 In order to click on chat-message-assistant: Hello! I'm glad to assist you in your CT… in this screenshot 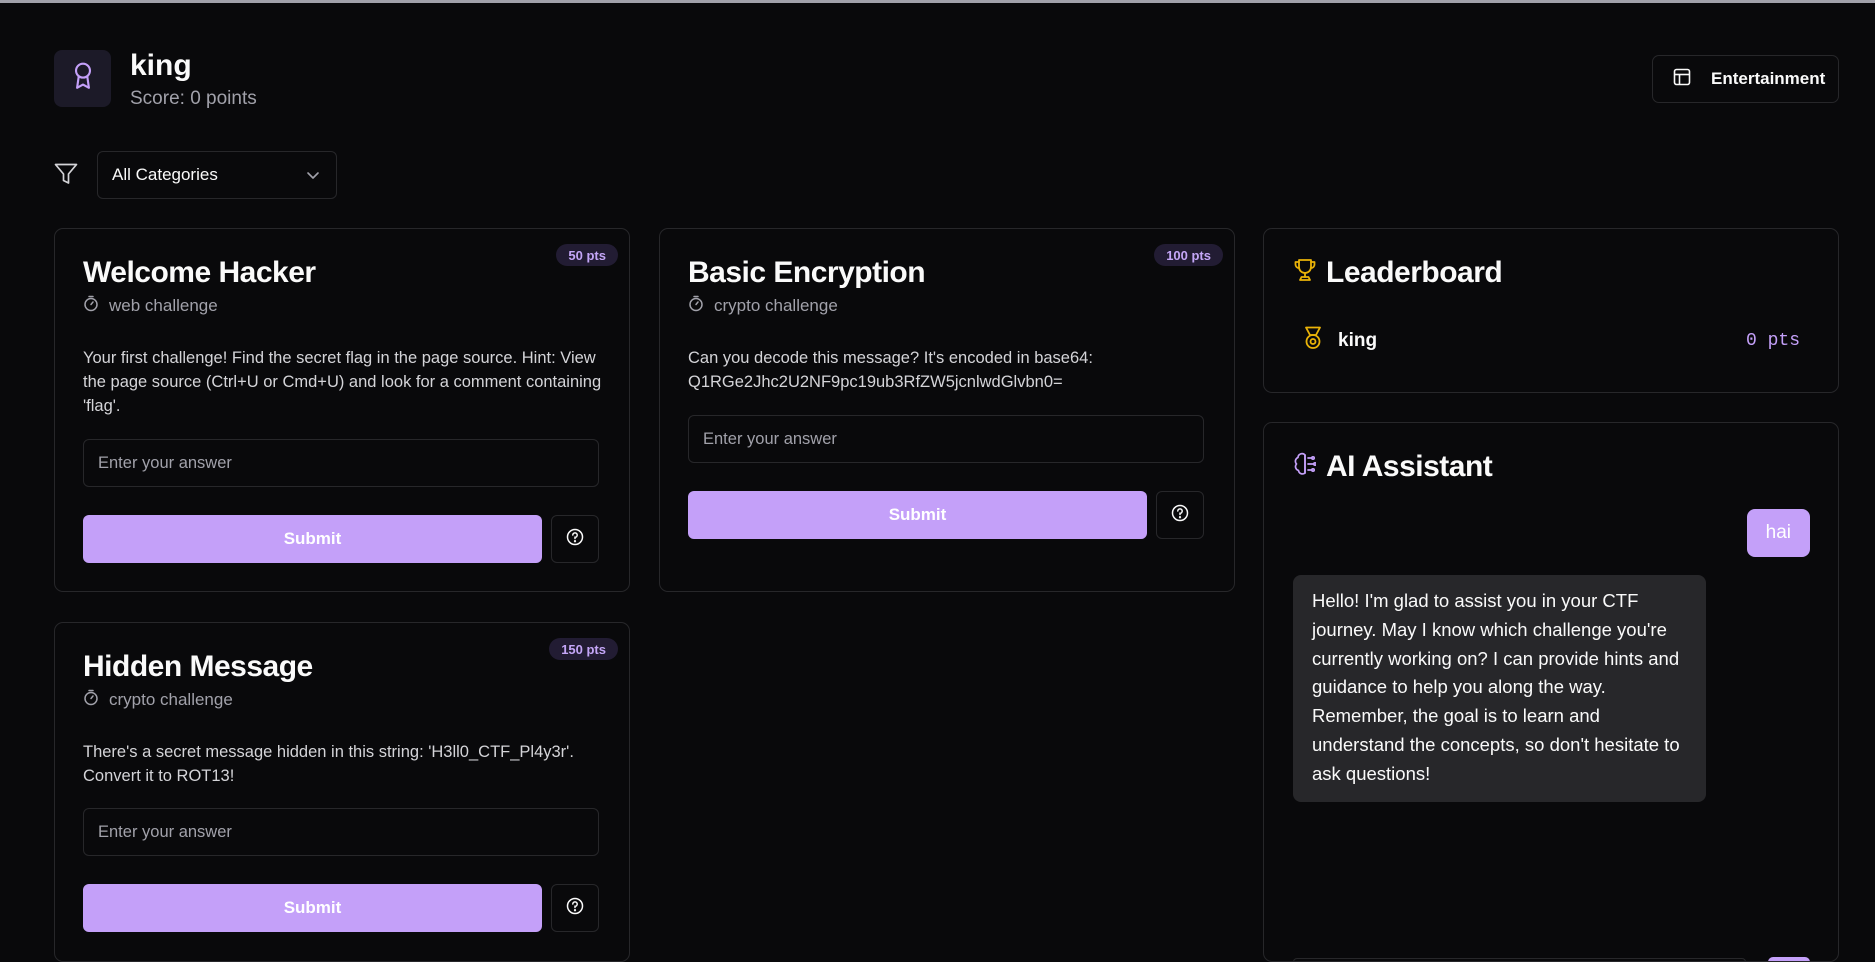, I will do `click(1499, 688)`.